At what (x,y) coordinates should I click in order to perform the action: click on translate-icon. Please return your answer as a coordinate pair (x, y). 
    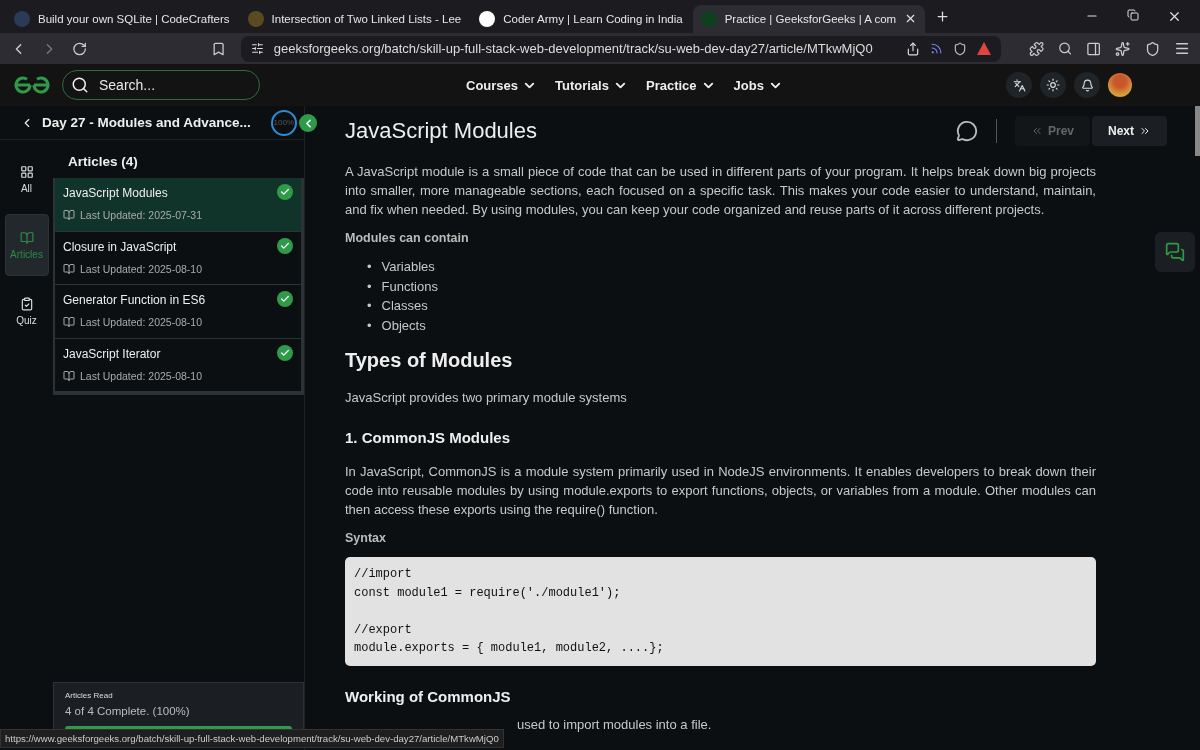
    Looking at the image, I should click on (1019, 85).